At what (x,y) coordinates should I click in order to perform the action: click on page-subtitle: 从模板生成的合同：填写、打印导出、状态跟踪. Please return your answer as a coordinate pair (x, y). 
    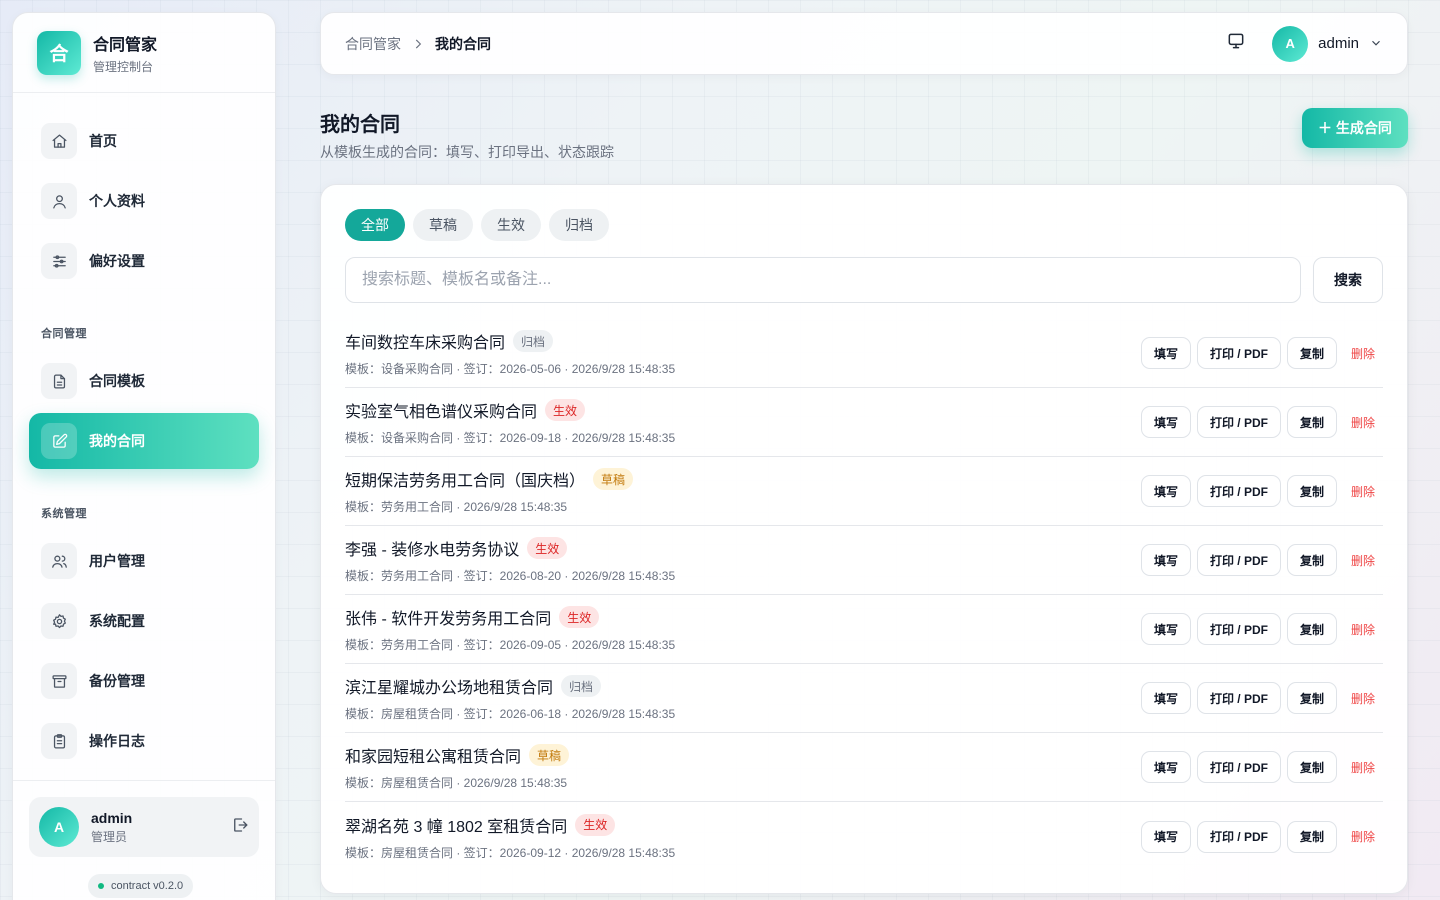
    Looking at the image, I should click on (467, 152).